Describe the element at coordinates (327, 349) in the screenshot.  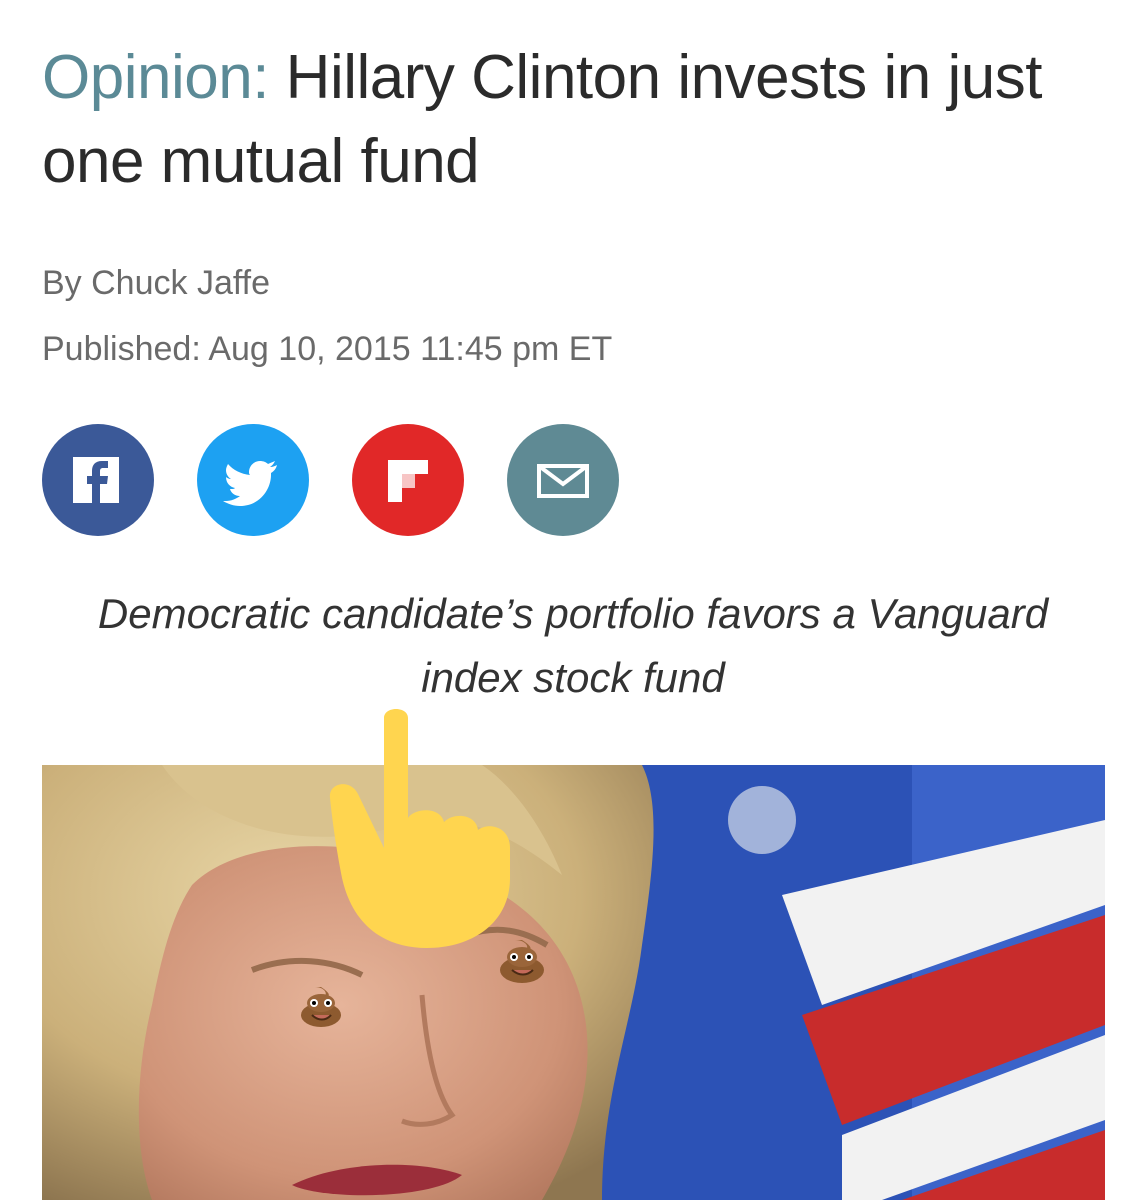
I see `published-date: Published: Aug 10, 2015 11:45 pm ET` at that location.